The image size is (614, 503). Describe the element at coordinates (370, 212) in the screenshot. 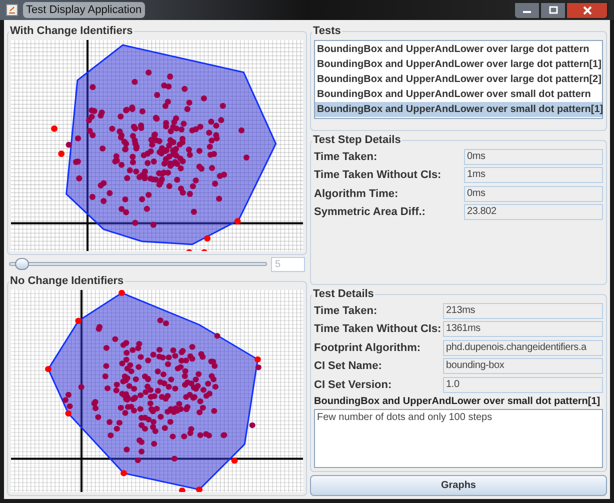

I see `field-label: Symmetric Area Diff.:` at that location.